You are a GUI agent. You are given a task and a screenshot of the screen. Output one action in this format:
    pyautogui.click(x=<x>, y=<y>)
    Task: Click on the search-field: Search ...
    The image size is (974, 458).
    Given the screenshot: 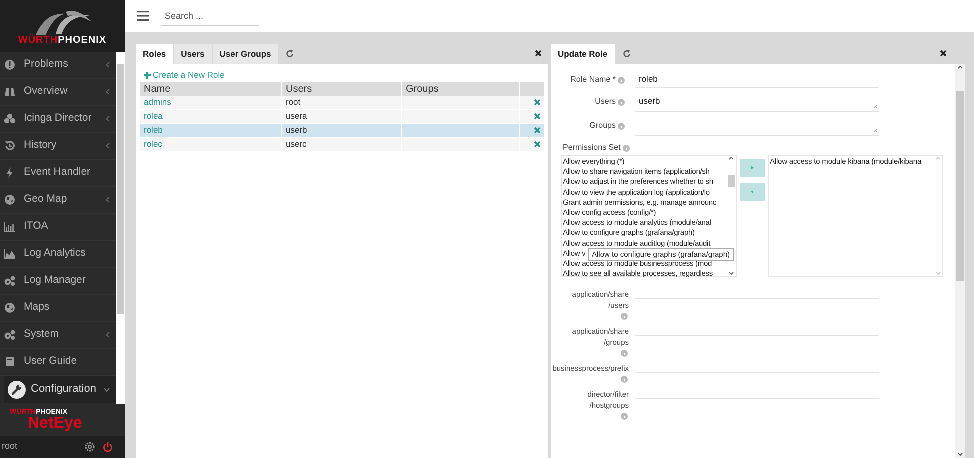 What is the action you would take?
    pyautogui.click(x=210, y=16)
    